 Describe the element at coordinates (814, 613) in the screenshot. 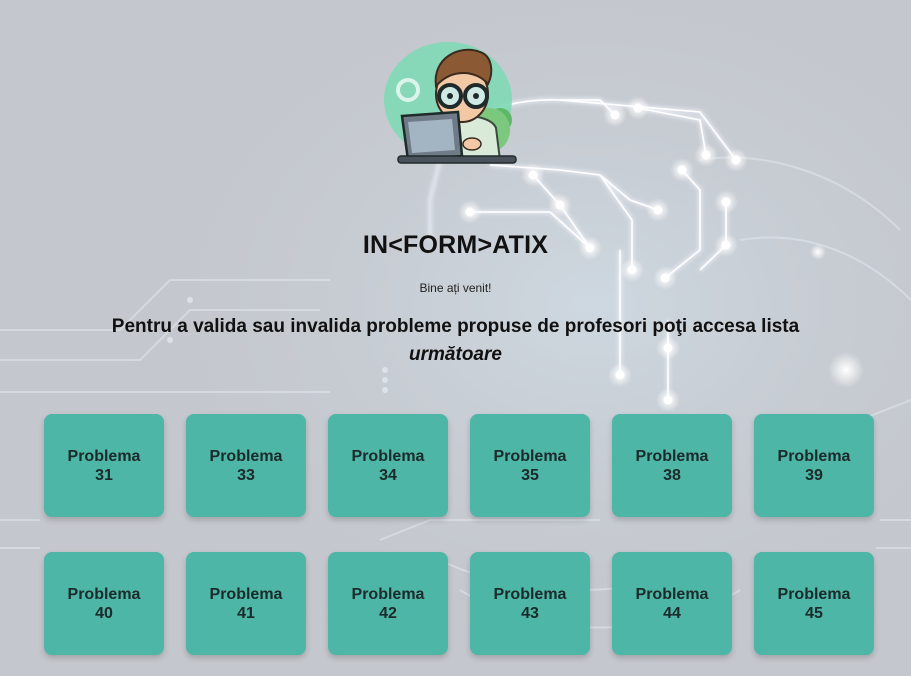

I see `problem-number: 45` at that location.